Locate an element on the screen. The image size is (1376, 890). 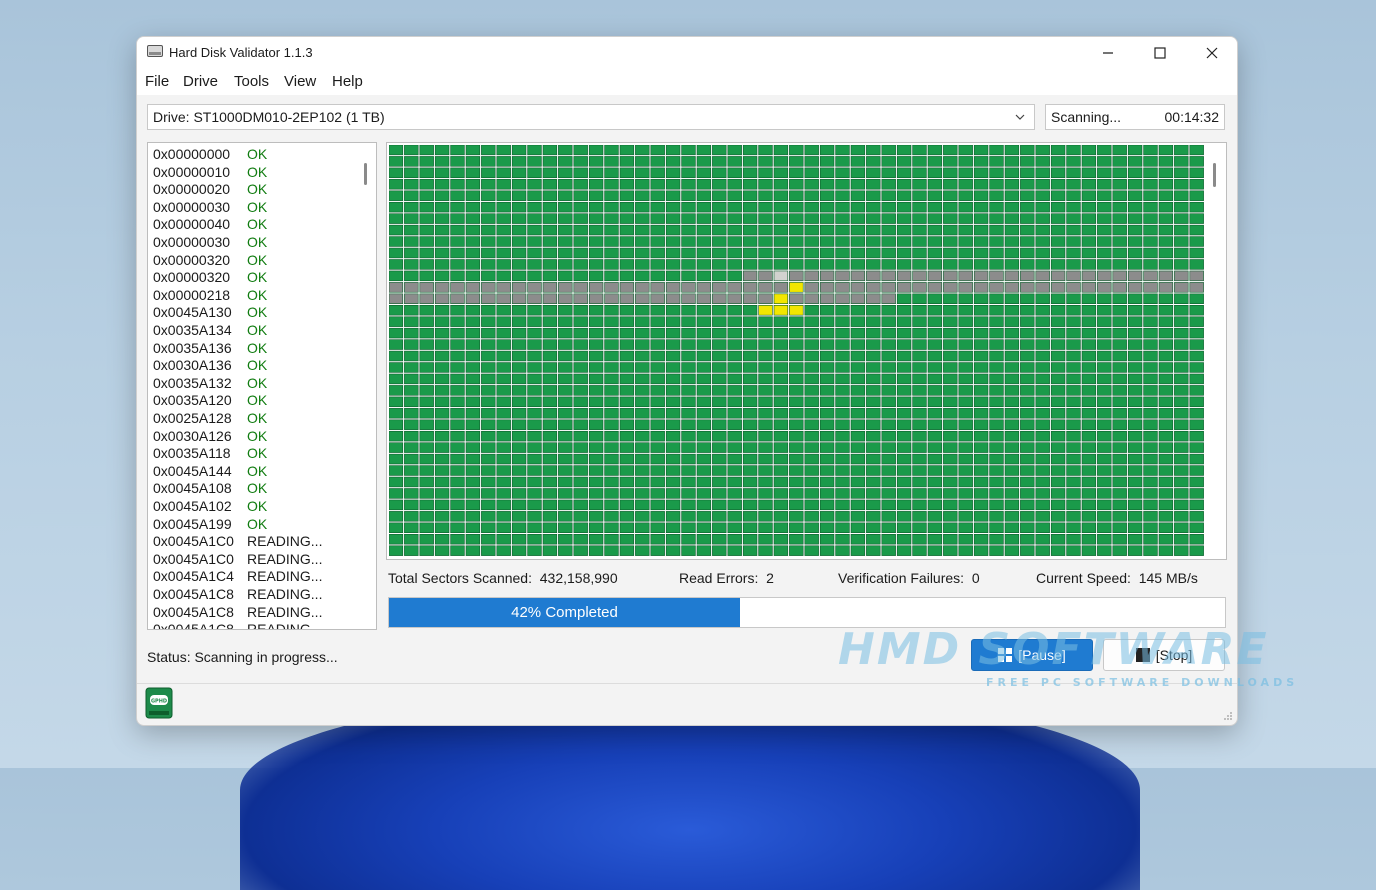
log-row: 0x0035A132 OK is located at coordinates (210, 384).